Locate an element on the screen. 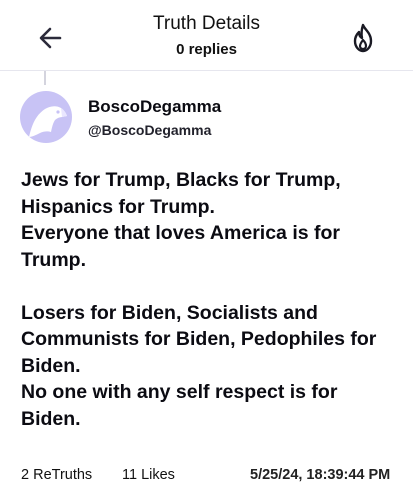  avatar is located at coordinates (46, 117).